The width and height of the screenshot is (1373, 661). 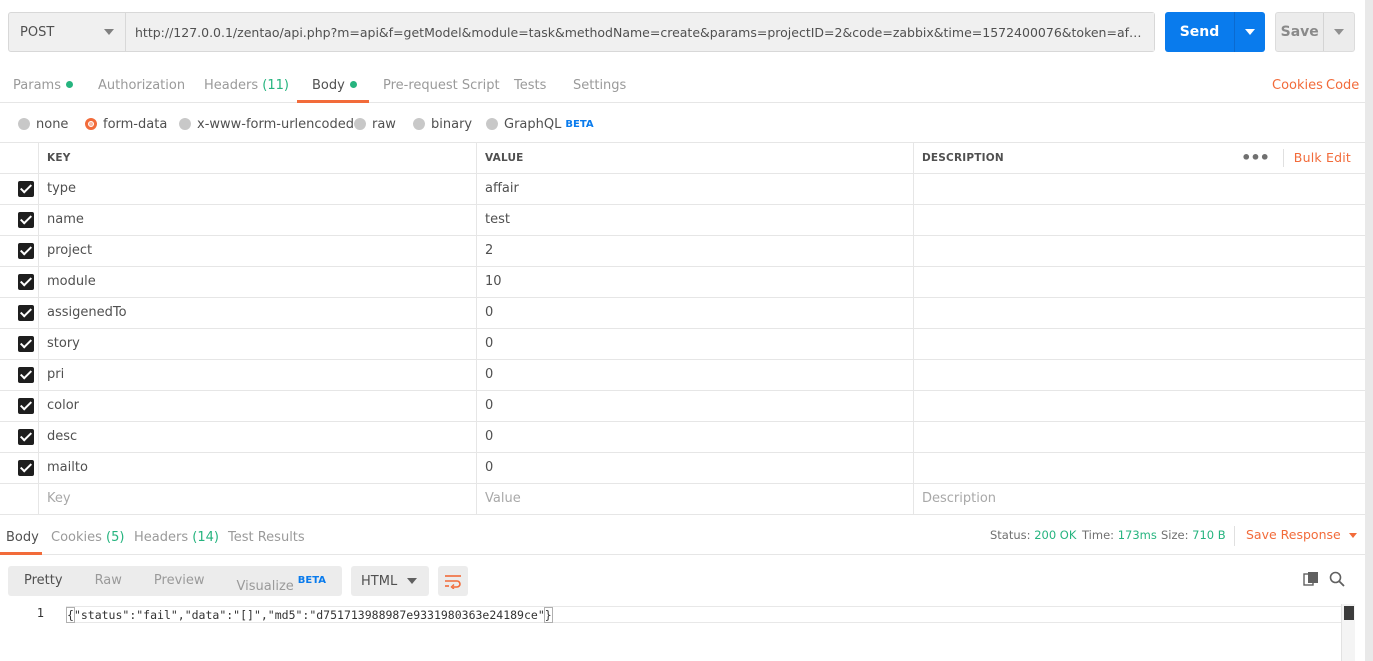 I want to click on key-cell: color, so click(x=257, y=406).